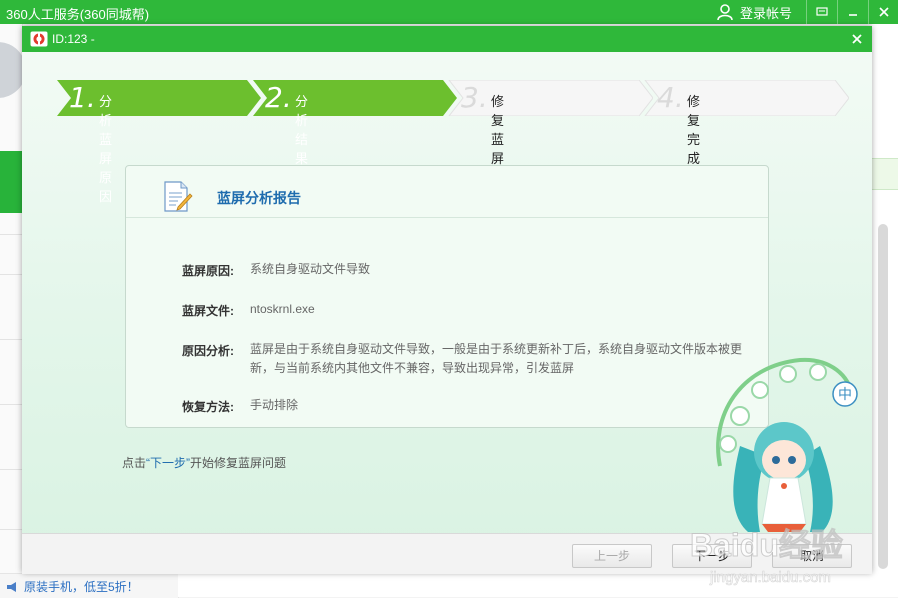  Describe the element at coordinates (81, 587) in the screenshot. I see `promo-text: 原装手机，低至5折！` at that location.